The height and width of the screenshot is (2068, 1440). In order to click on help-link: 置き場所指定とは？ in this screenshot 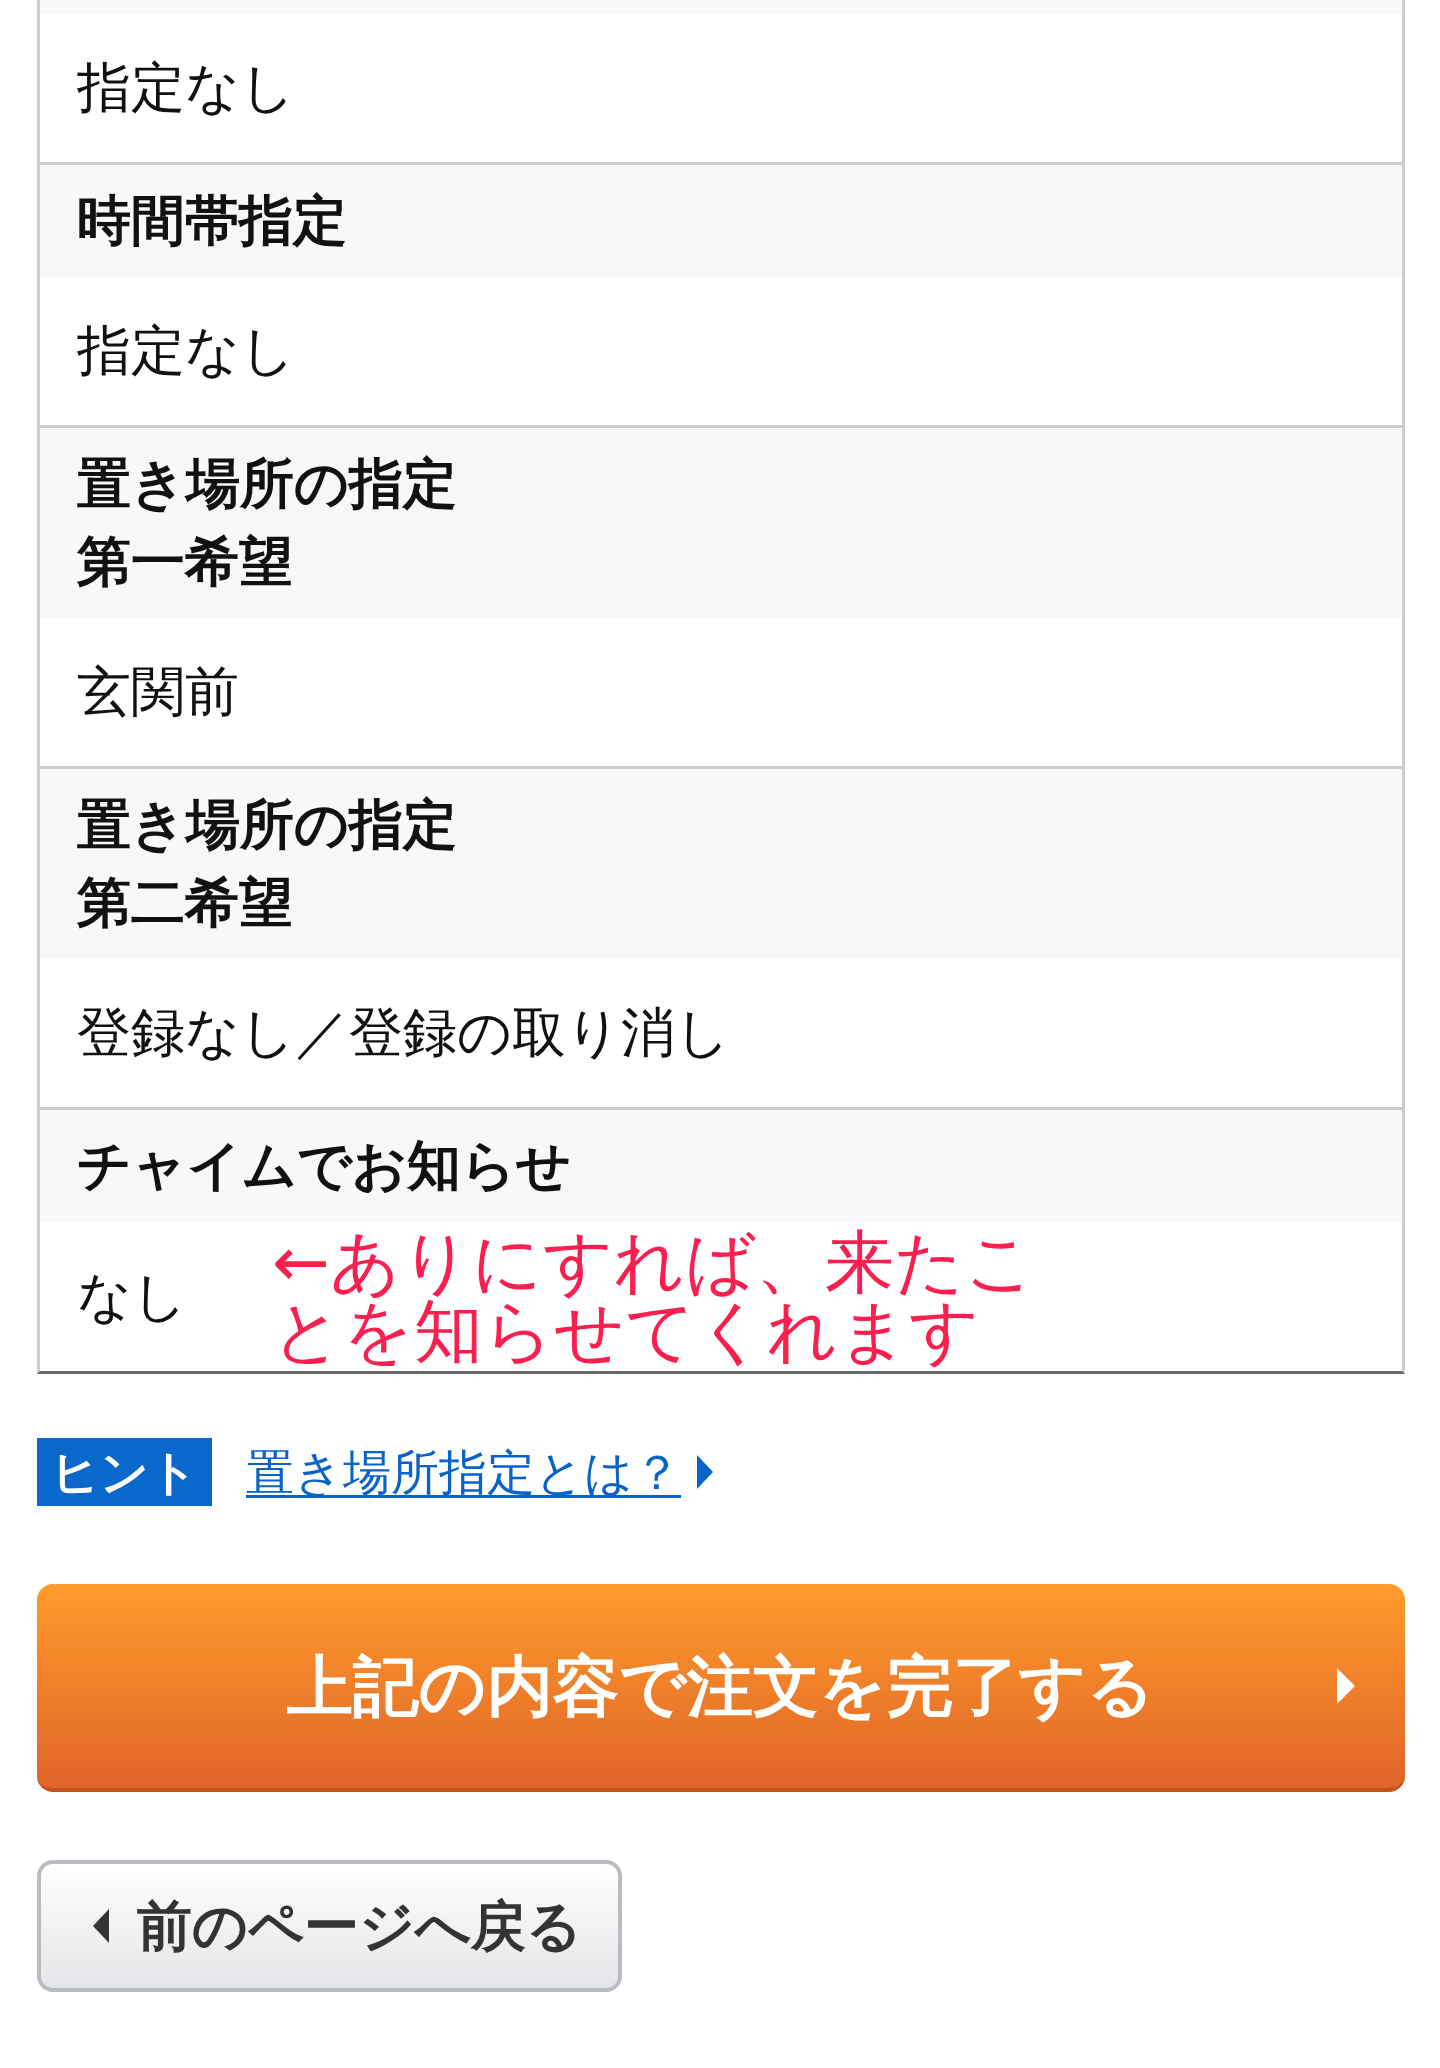, I will do `click(463, 1472)`.